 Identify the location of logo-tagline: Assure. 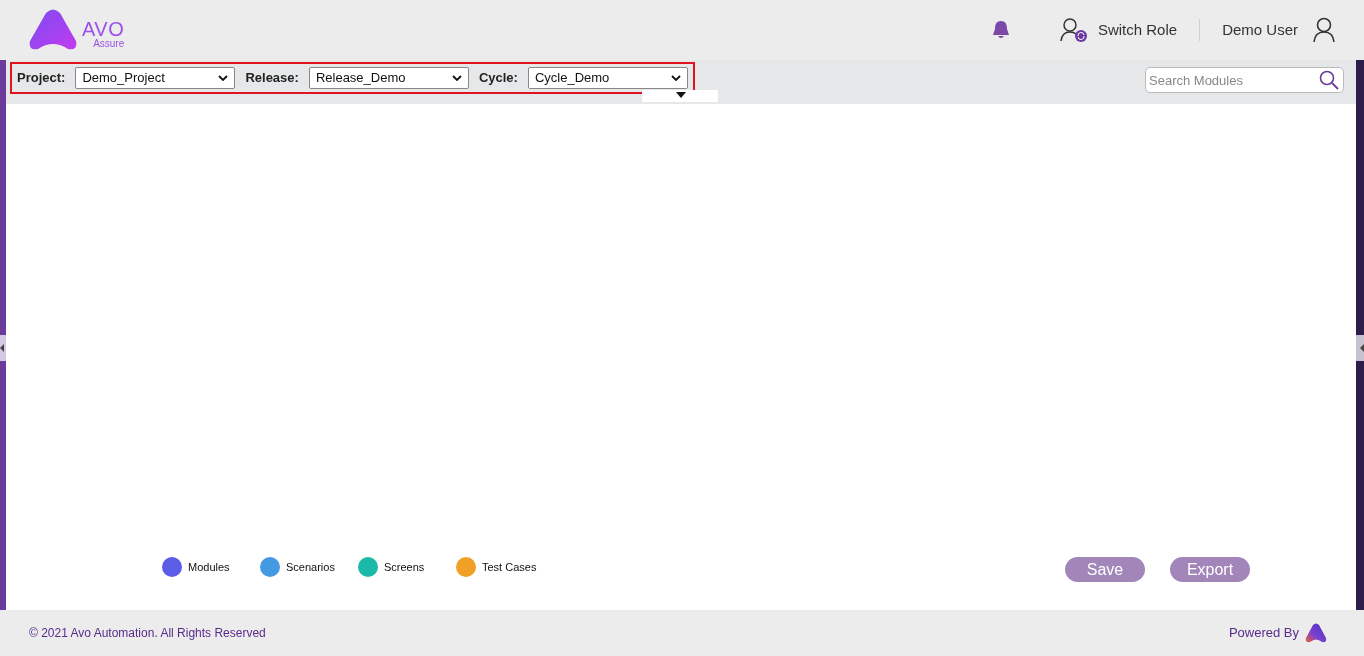
(109, 44).